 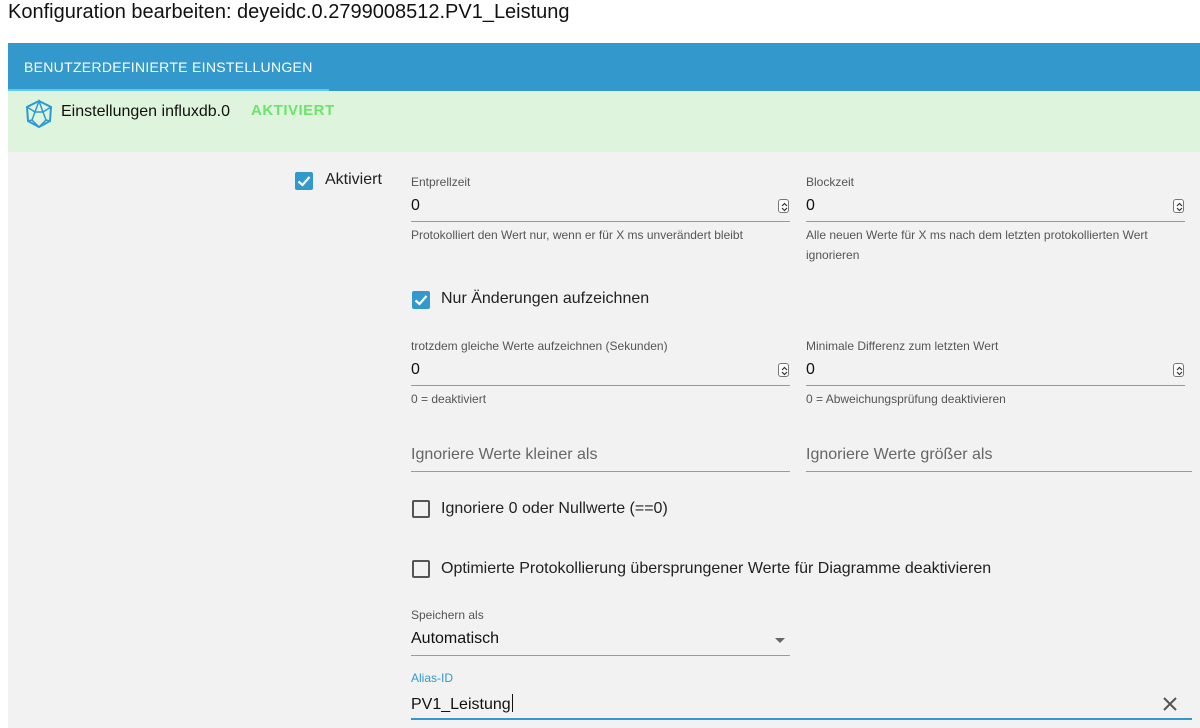 I want to click on disable-skipped-checkbox, so click(x=421, y=569).